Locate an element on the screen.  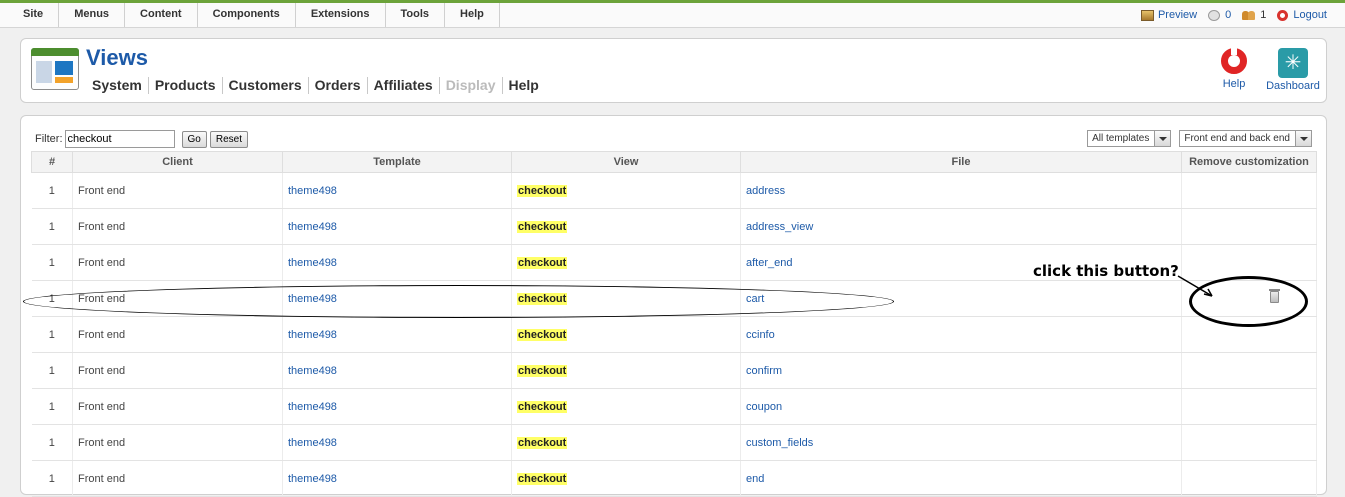
column-header: Client is located at coordinates (177, 162).